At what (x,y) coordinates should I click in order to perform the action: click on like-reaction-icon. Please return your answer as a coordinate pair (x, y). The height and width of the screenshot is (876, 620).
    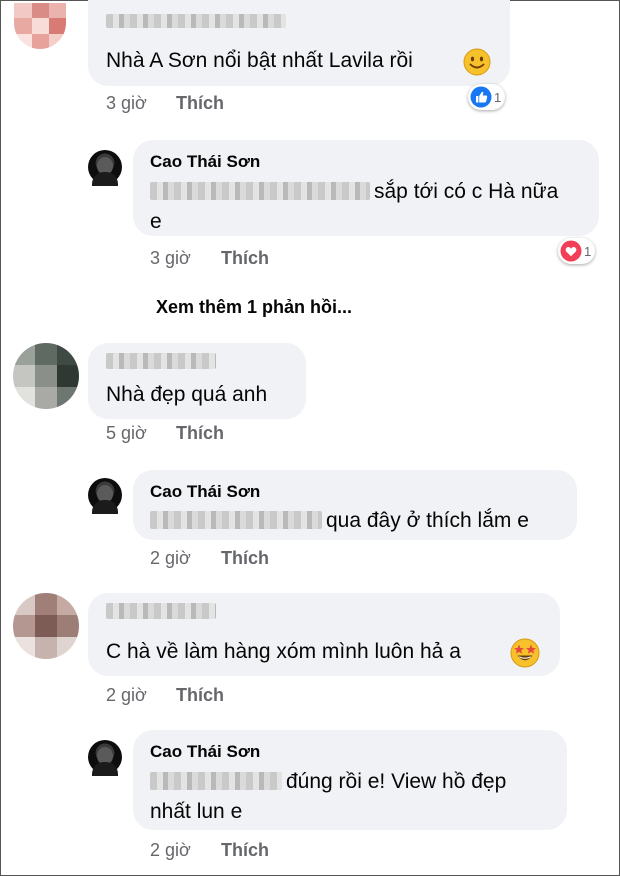
    Looking at the image, I should click on (481, 97).